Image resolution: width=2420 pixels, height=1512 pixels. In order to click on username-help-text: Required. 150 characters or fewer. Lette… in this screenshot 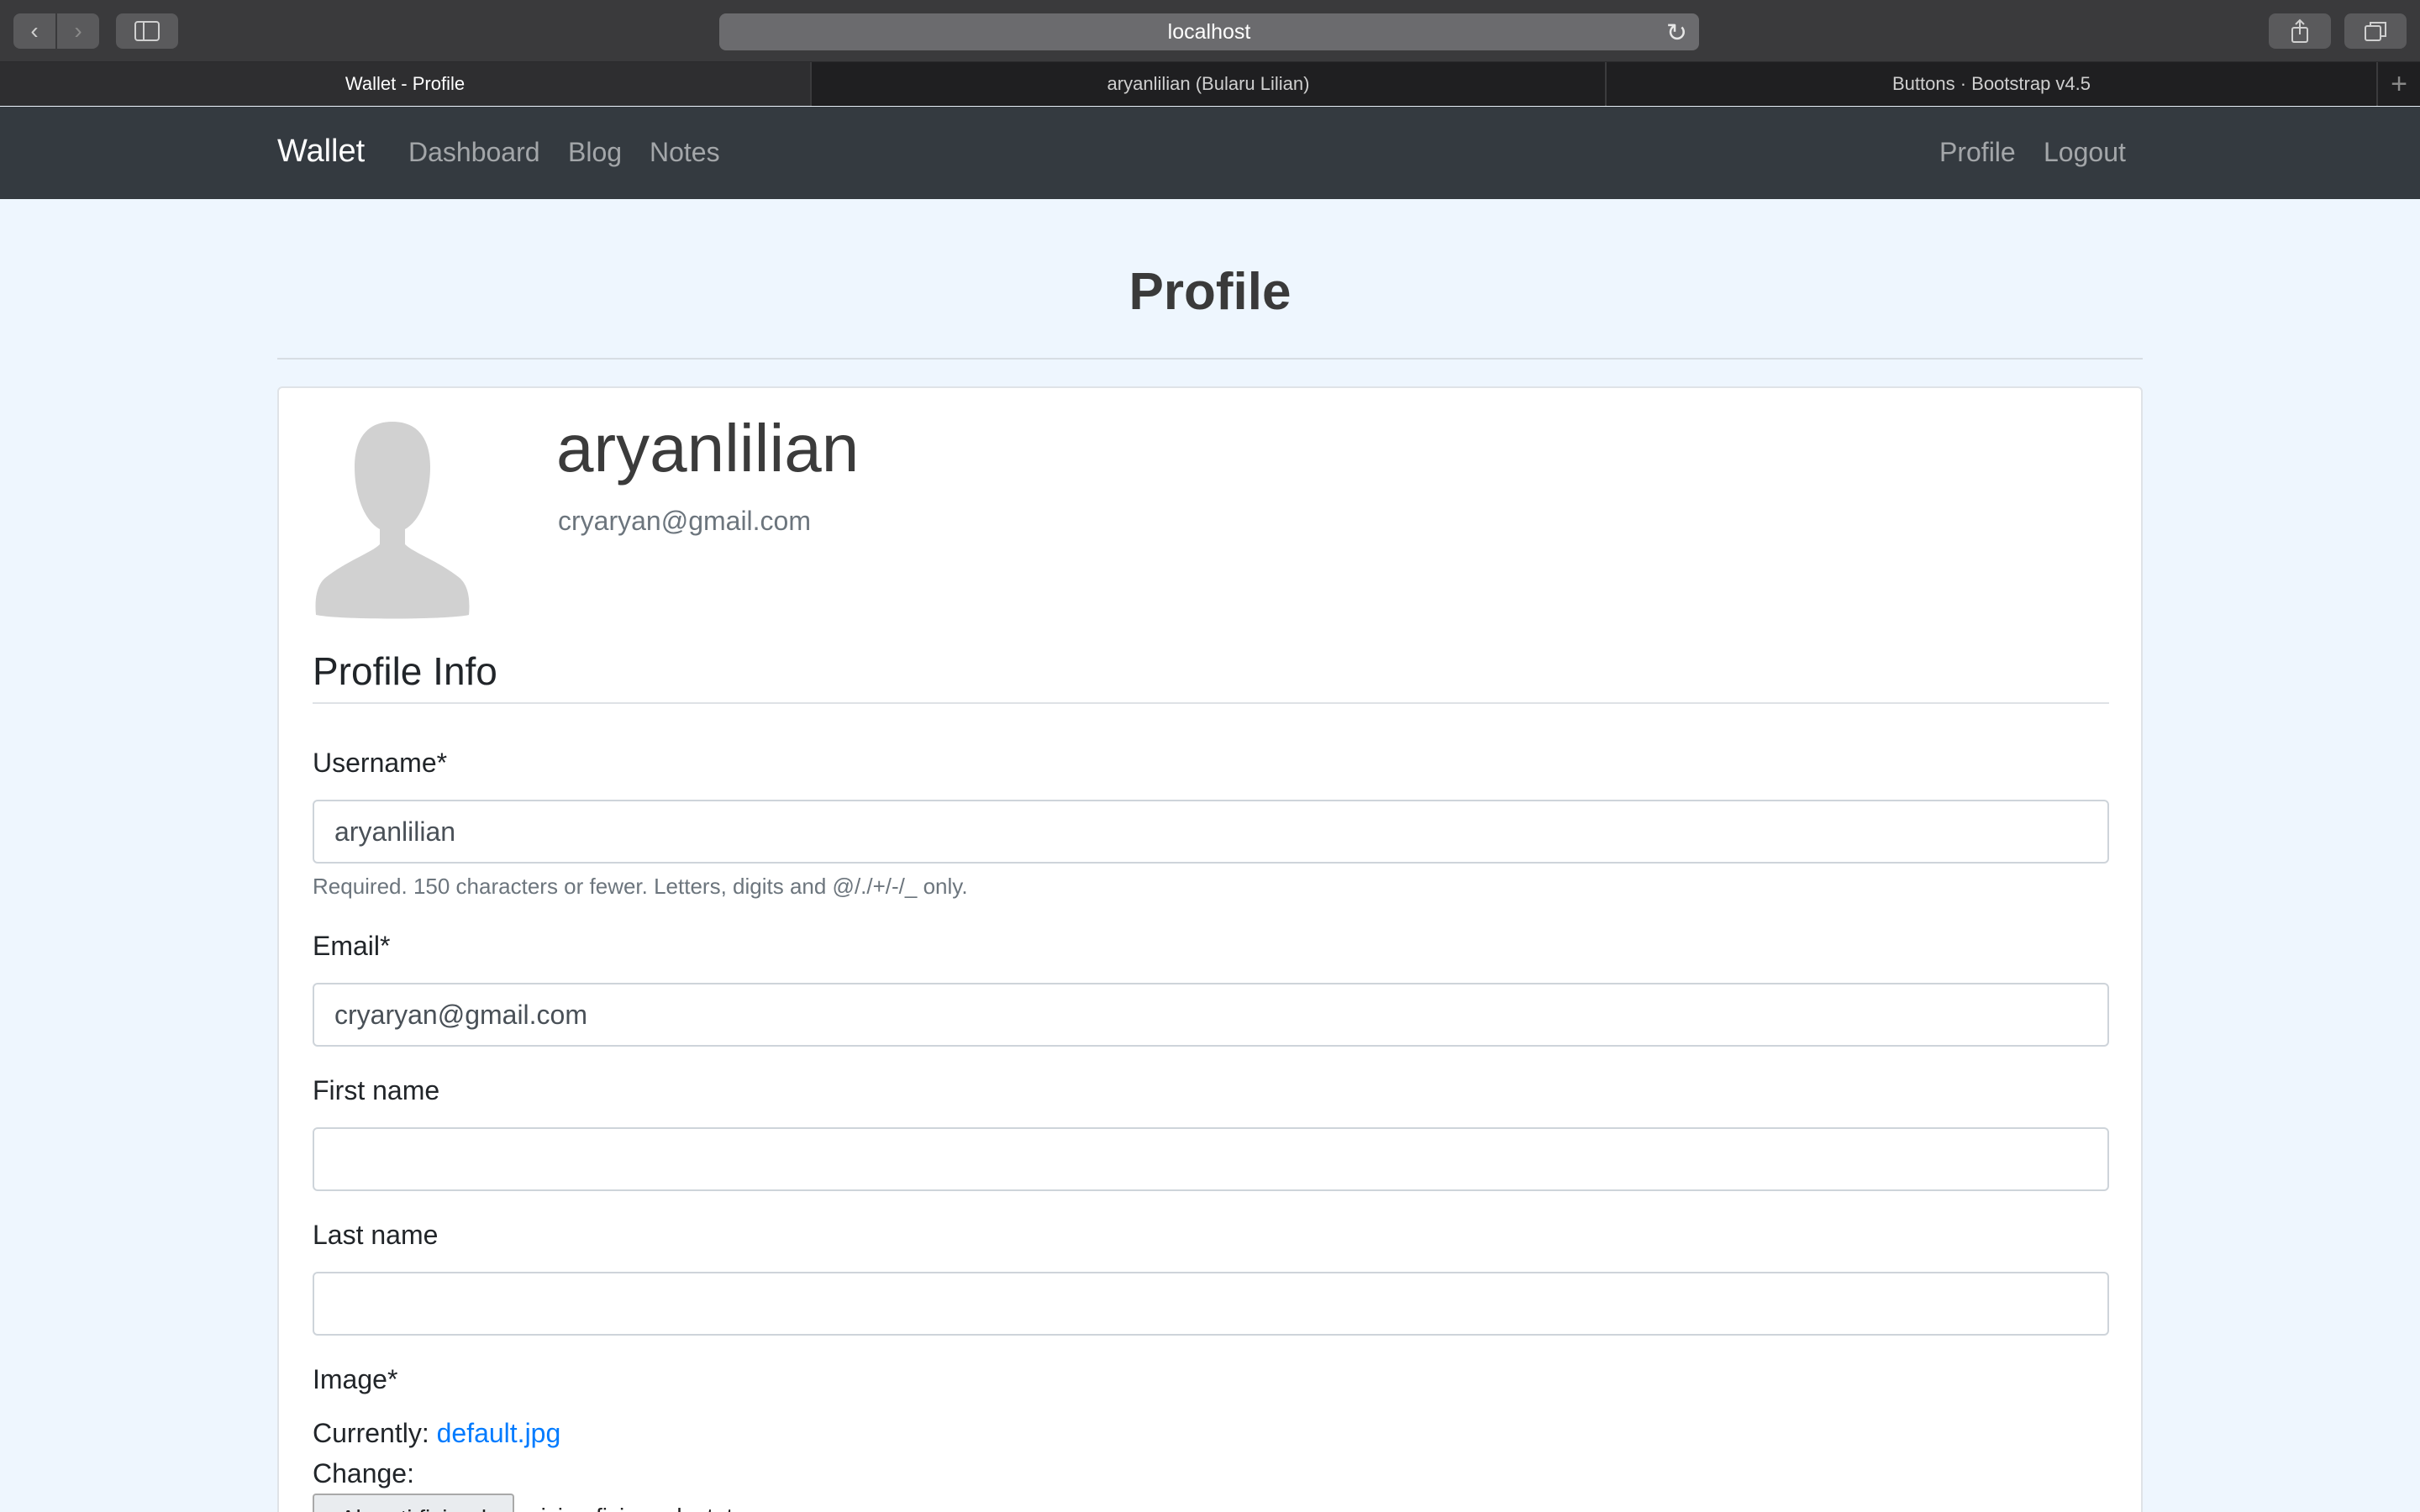, I will do `click(641, 886)`.